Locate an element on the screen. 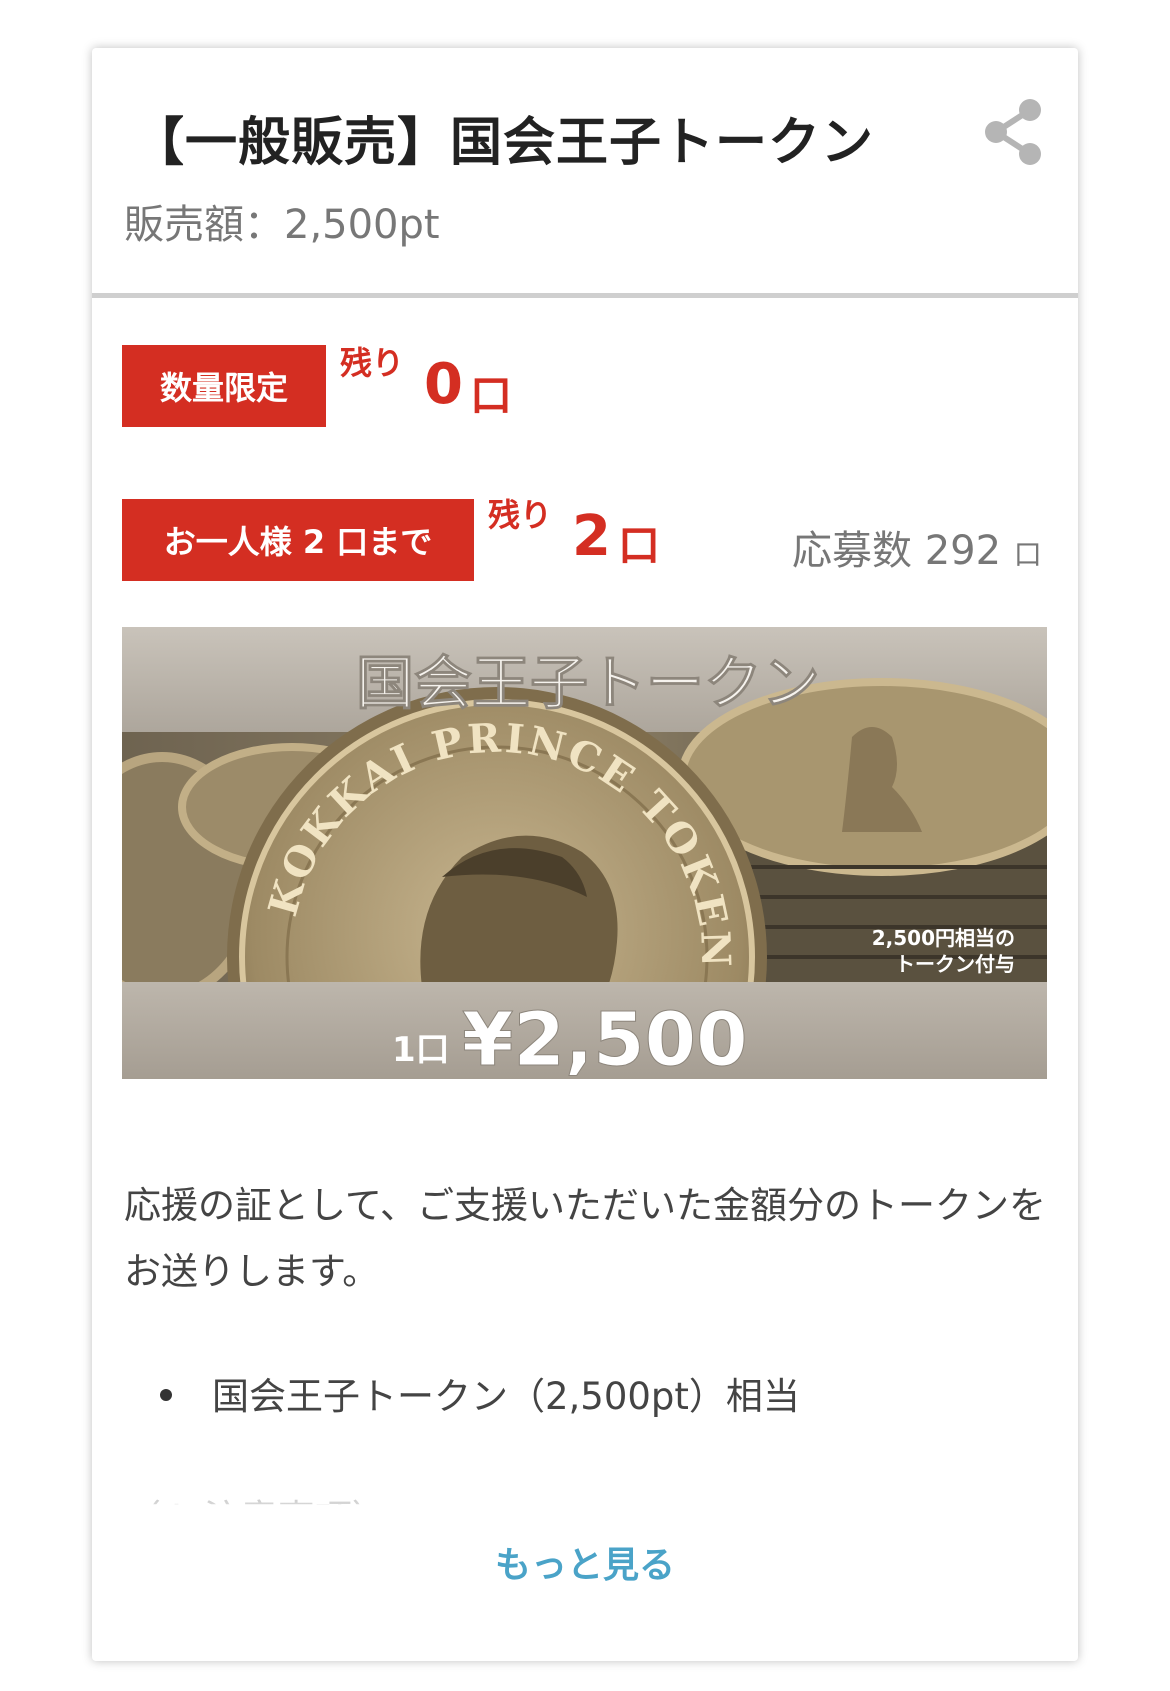 This screenshot has height=1691, width=1170. banner-note-line1: 2,500円相当の is located at coordinates (943, 938).